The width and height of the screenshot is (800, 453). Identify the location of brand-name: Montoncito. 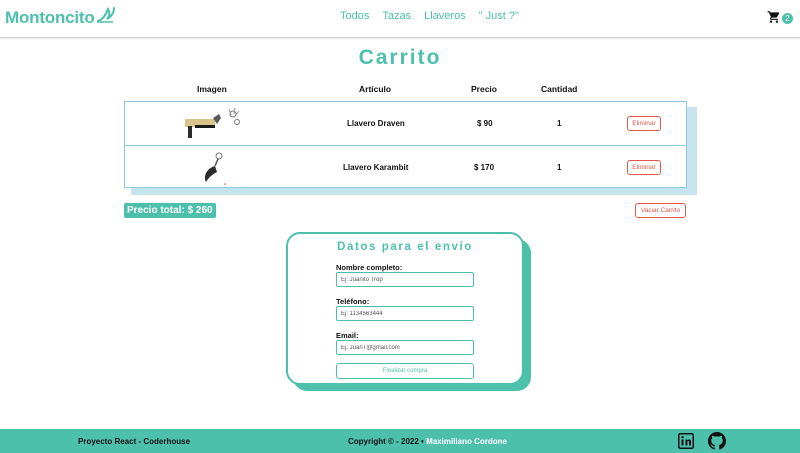
(50, 17).